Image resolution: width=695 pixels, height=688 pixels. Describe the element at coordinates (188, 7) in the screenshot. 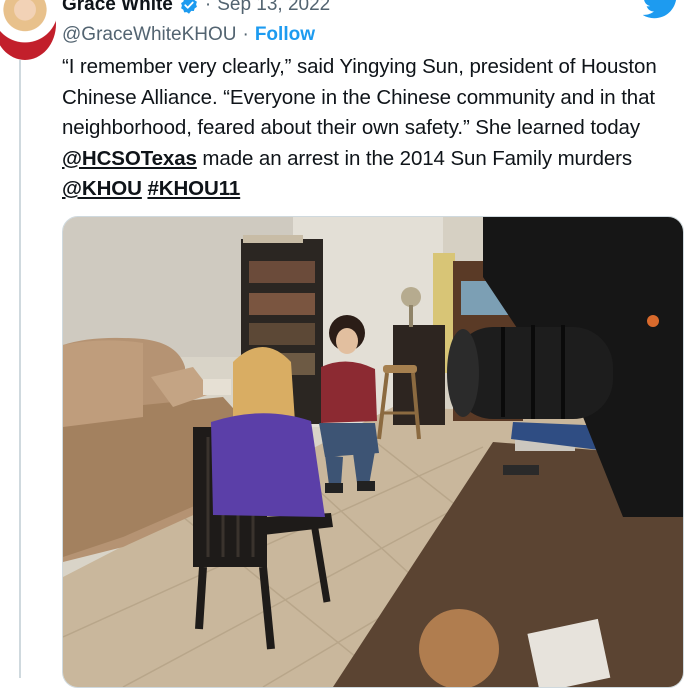

I see `verified-badge-icon` at that location.